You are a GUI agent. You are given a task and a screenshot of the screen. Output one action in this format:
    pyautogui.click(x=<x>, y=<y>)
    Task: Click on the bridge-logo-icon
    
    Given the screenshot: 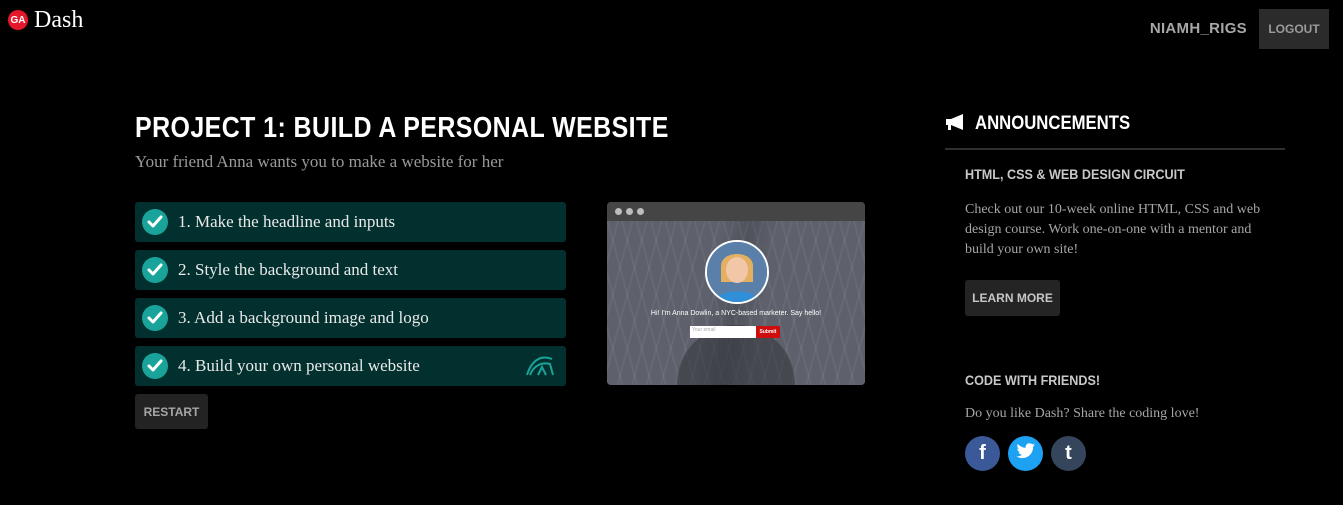 What is the action you would take?
    pyautogui.click(x=540, y=368)
    